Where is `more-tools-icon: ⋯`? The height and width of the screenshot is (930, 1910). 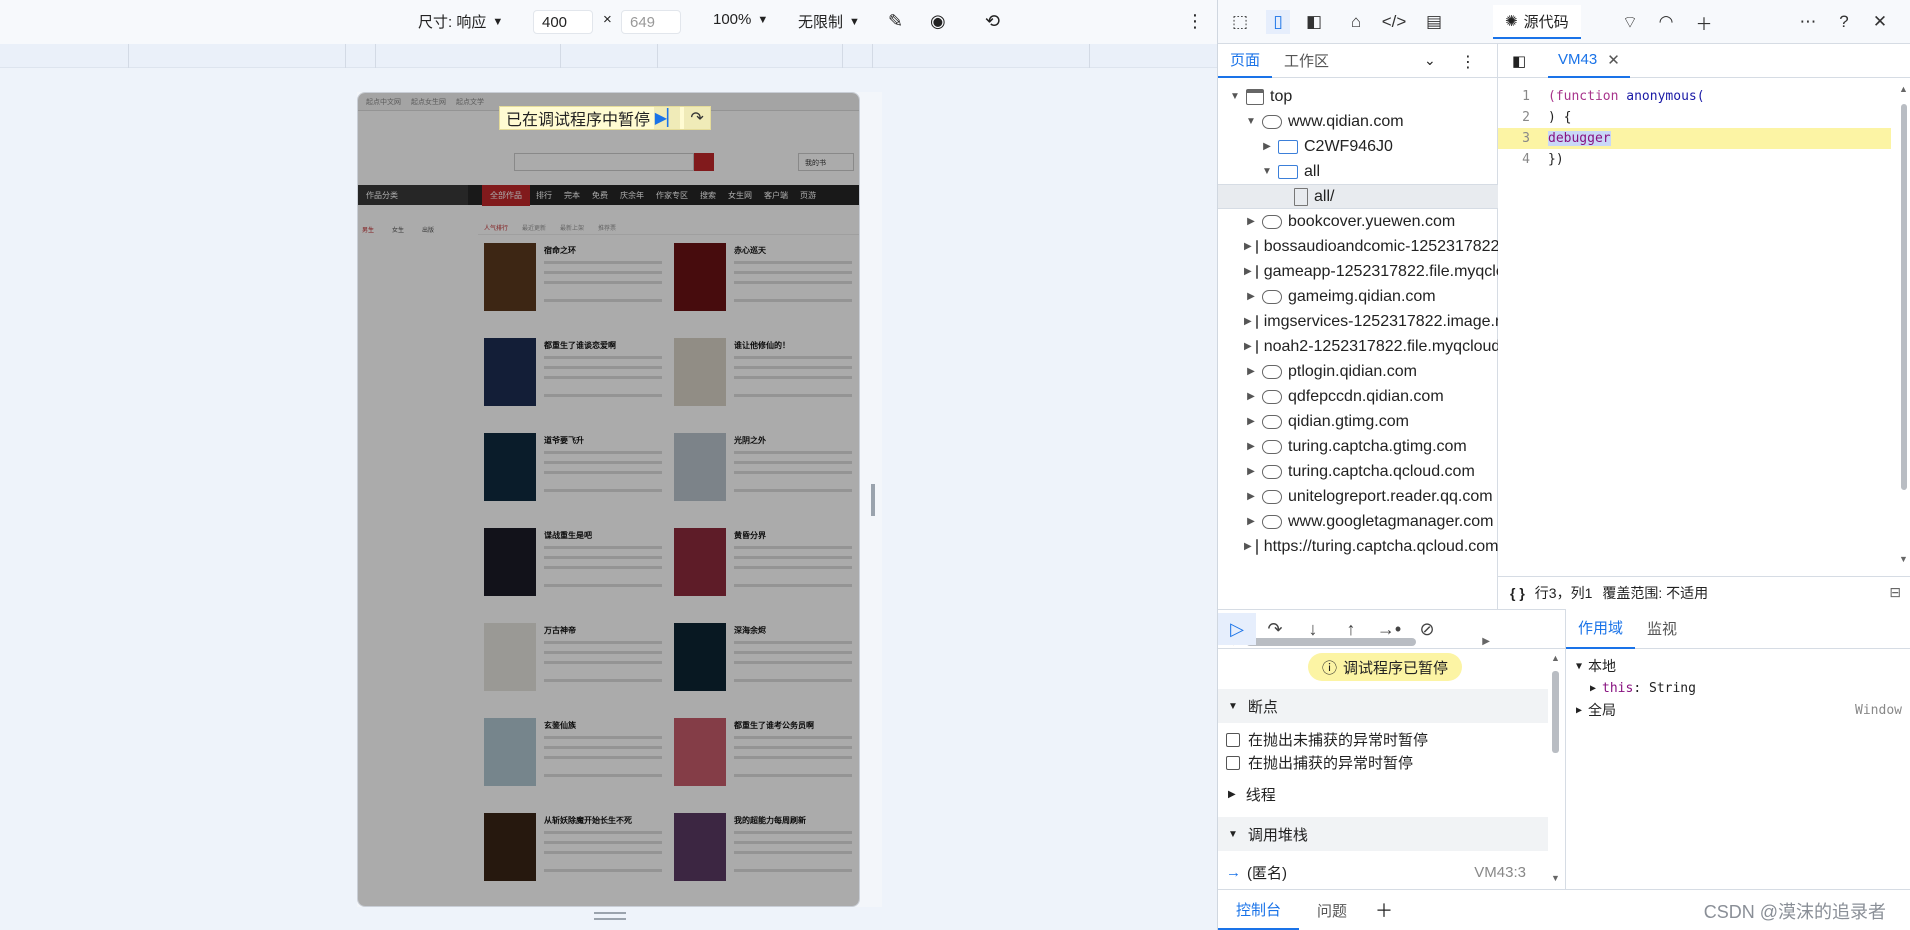
more-tools-icon: ⋯ is located at coordinates (1808, 22).